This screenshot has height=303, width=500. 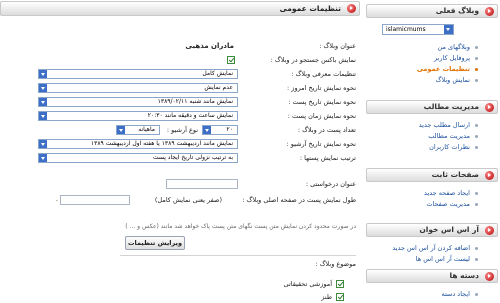 What do you see at coordinates (321, 116) in the screenshot?
I see `post-time-label: نحوه نمایش زمان پست :` at bounding box center [321, 116].